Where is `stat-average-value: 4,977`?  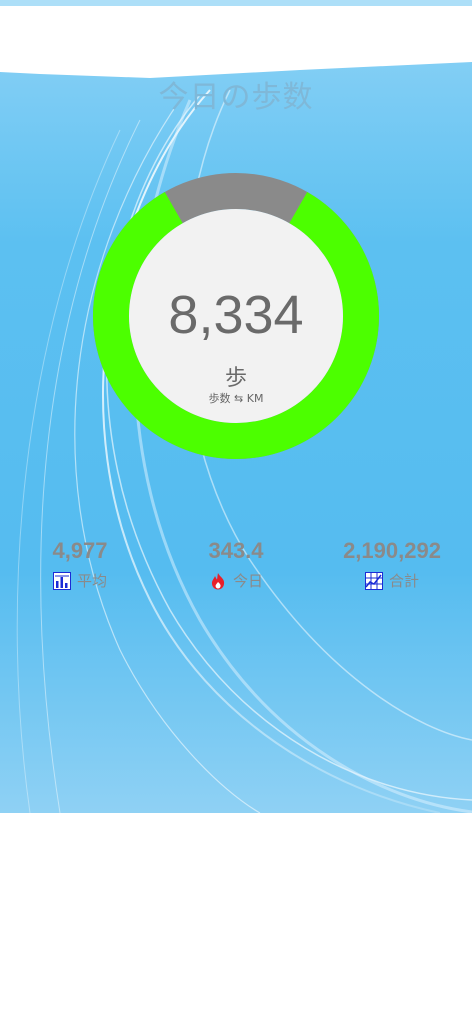
stat-average-value: 4,977 is located at coordinates (80, 550).